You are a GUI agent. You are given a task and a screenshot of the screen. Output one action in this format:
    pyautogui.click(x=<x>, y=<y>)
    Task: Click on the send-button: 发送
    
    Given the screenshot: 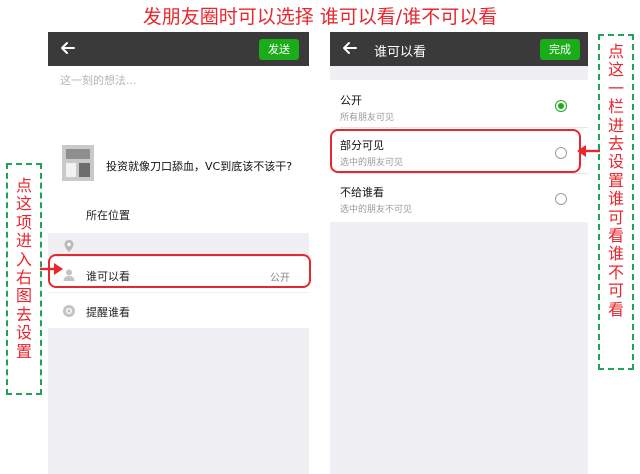 What is the action you would take?
    pyautogui.click(x=279, y=49)
    